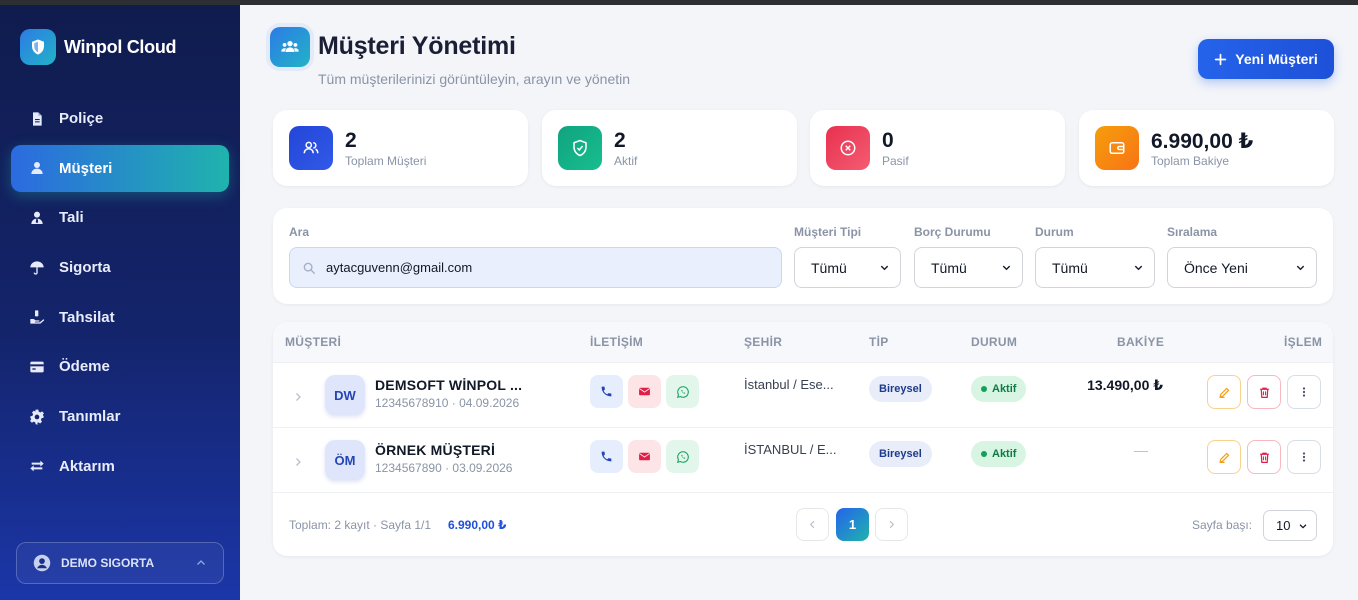  Describe the element at coordinates (994, 342) in the screenshot. I see `column-header-status: DURUM` at that location.